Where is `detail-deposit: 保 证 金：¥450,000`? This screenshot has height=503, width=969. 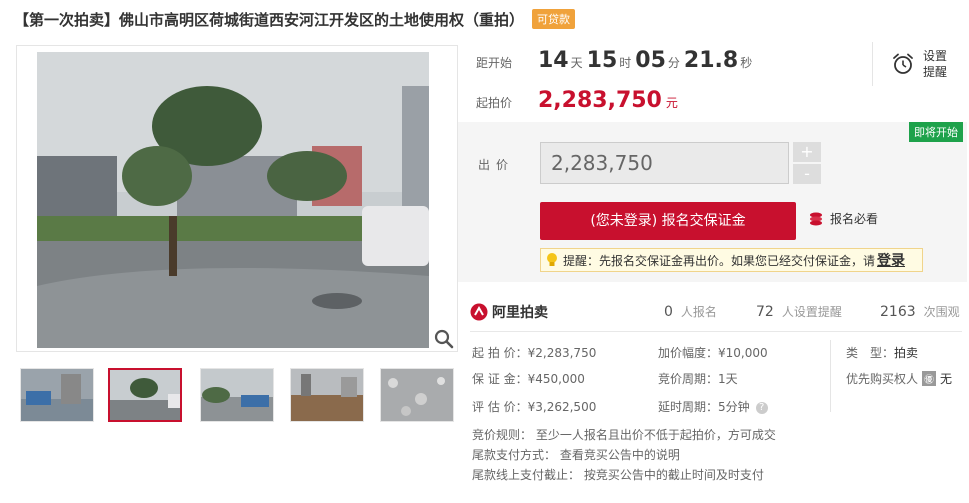
detail-deposit: 保 证 金：¥450,000 is located at coordinates (528, 379).